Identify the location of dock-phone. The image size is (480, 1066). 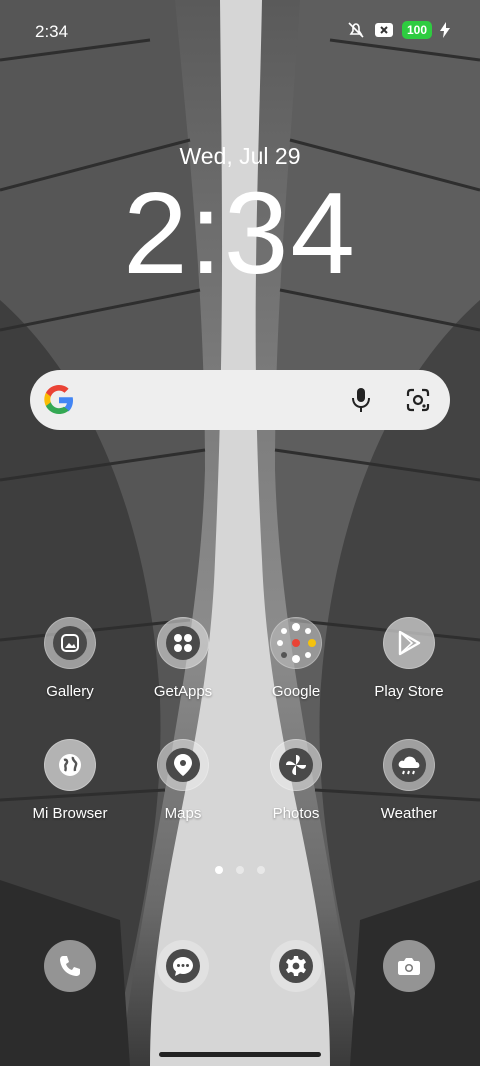
(70, 966).